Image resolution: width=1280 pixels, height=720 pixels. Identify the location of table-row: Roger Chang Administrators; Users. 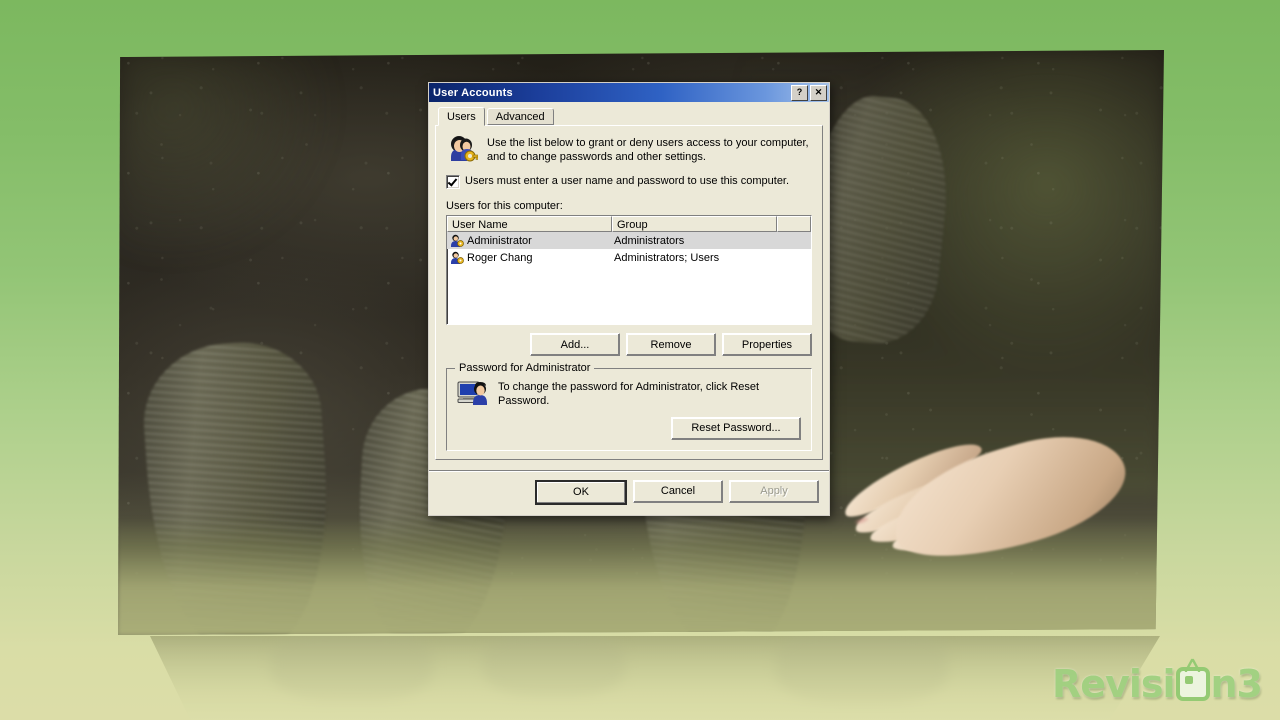
(629, 257).